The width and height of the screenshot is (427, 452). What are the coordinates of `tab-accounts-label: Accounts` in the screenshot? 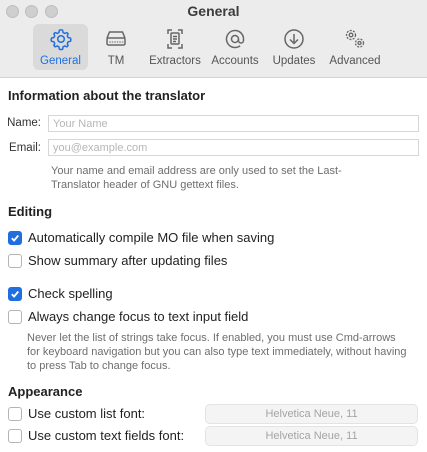 It's located at (235, 61).